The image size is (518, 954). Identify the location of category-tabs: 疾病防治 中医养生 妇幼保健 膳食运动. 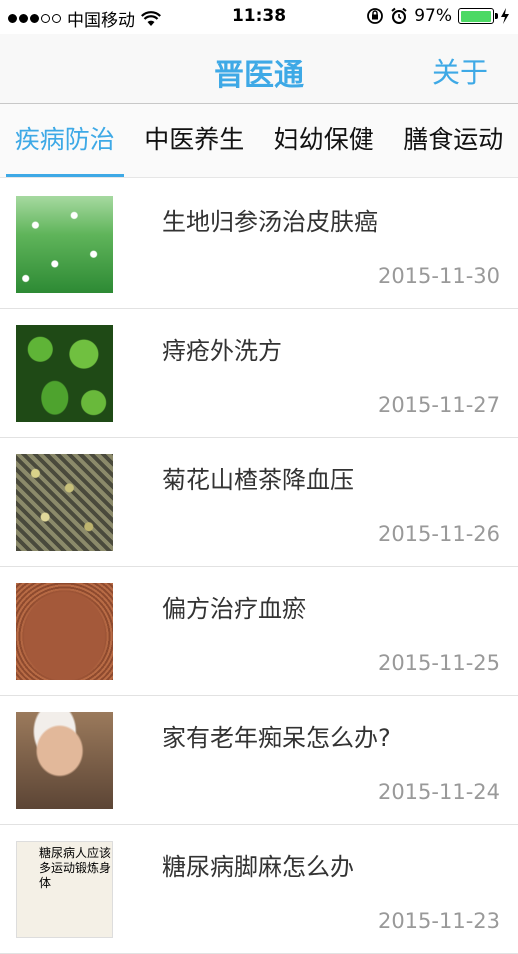
(259, 141).